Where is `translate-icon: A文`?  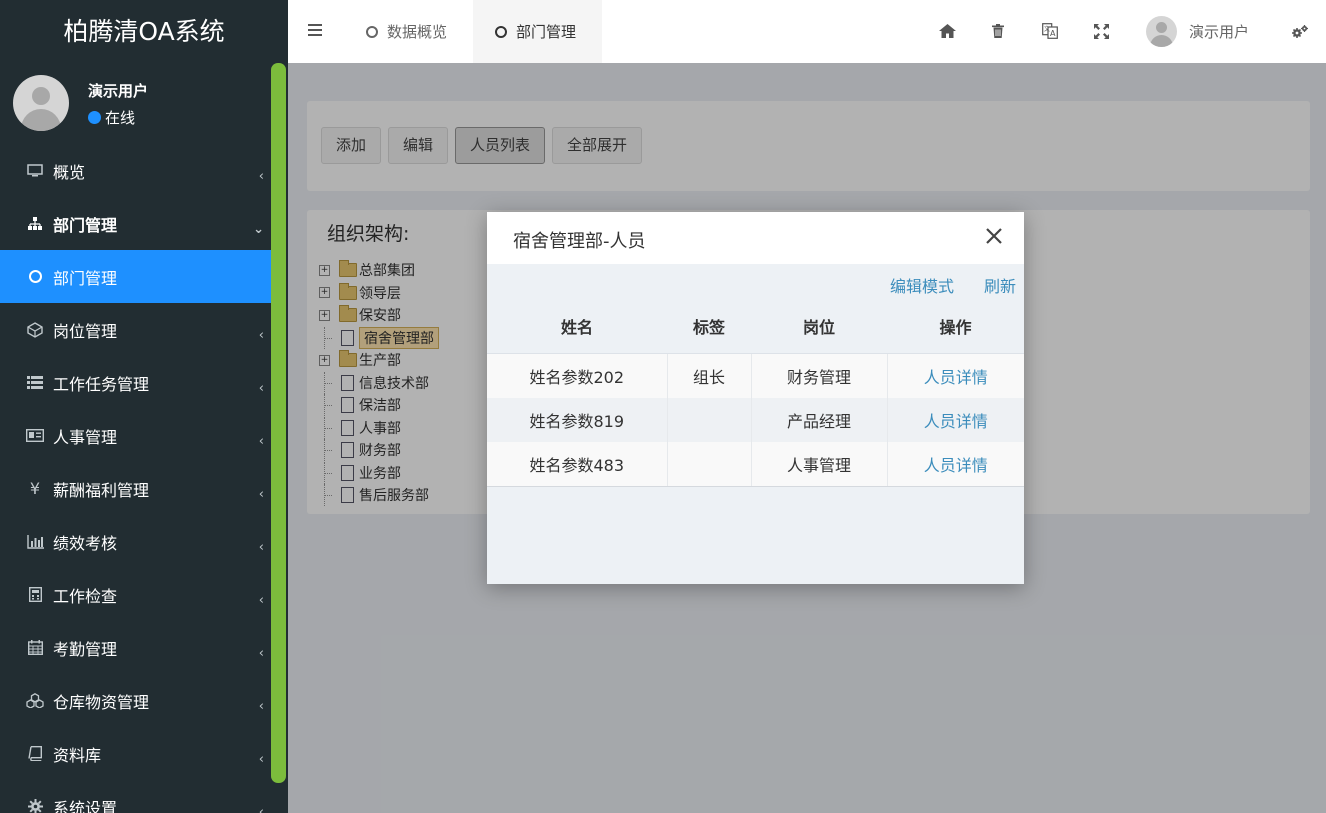
translate-icon: A文 is located at coordinates (1050, 31).